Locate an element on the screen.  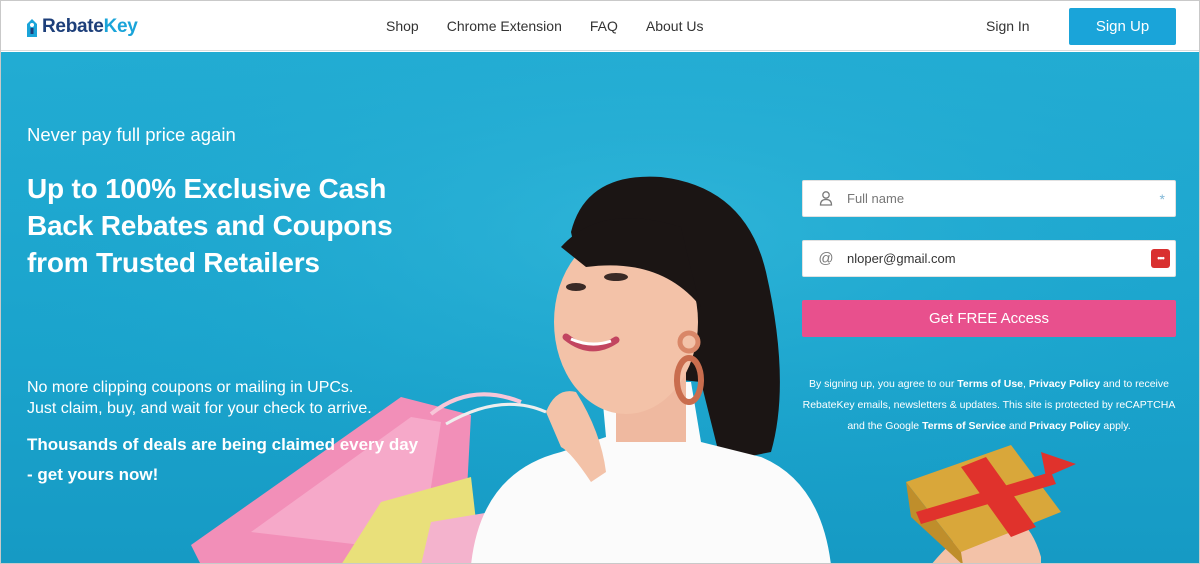
email-field: @ ••• is located at coordinates (989, 258).